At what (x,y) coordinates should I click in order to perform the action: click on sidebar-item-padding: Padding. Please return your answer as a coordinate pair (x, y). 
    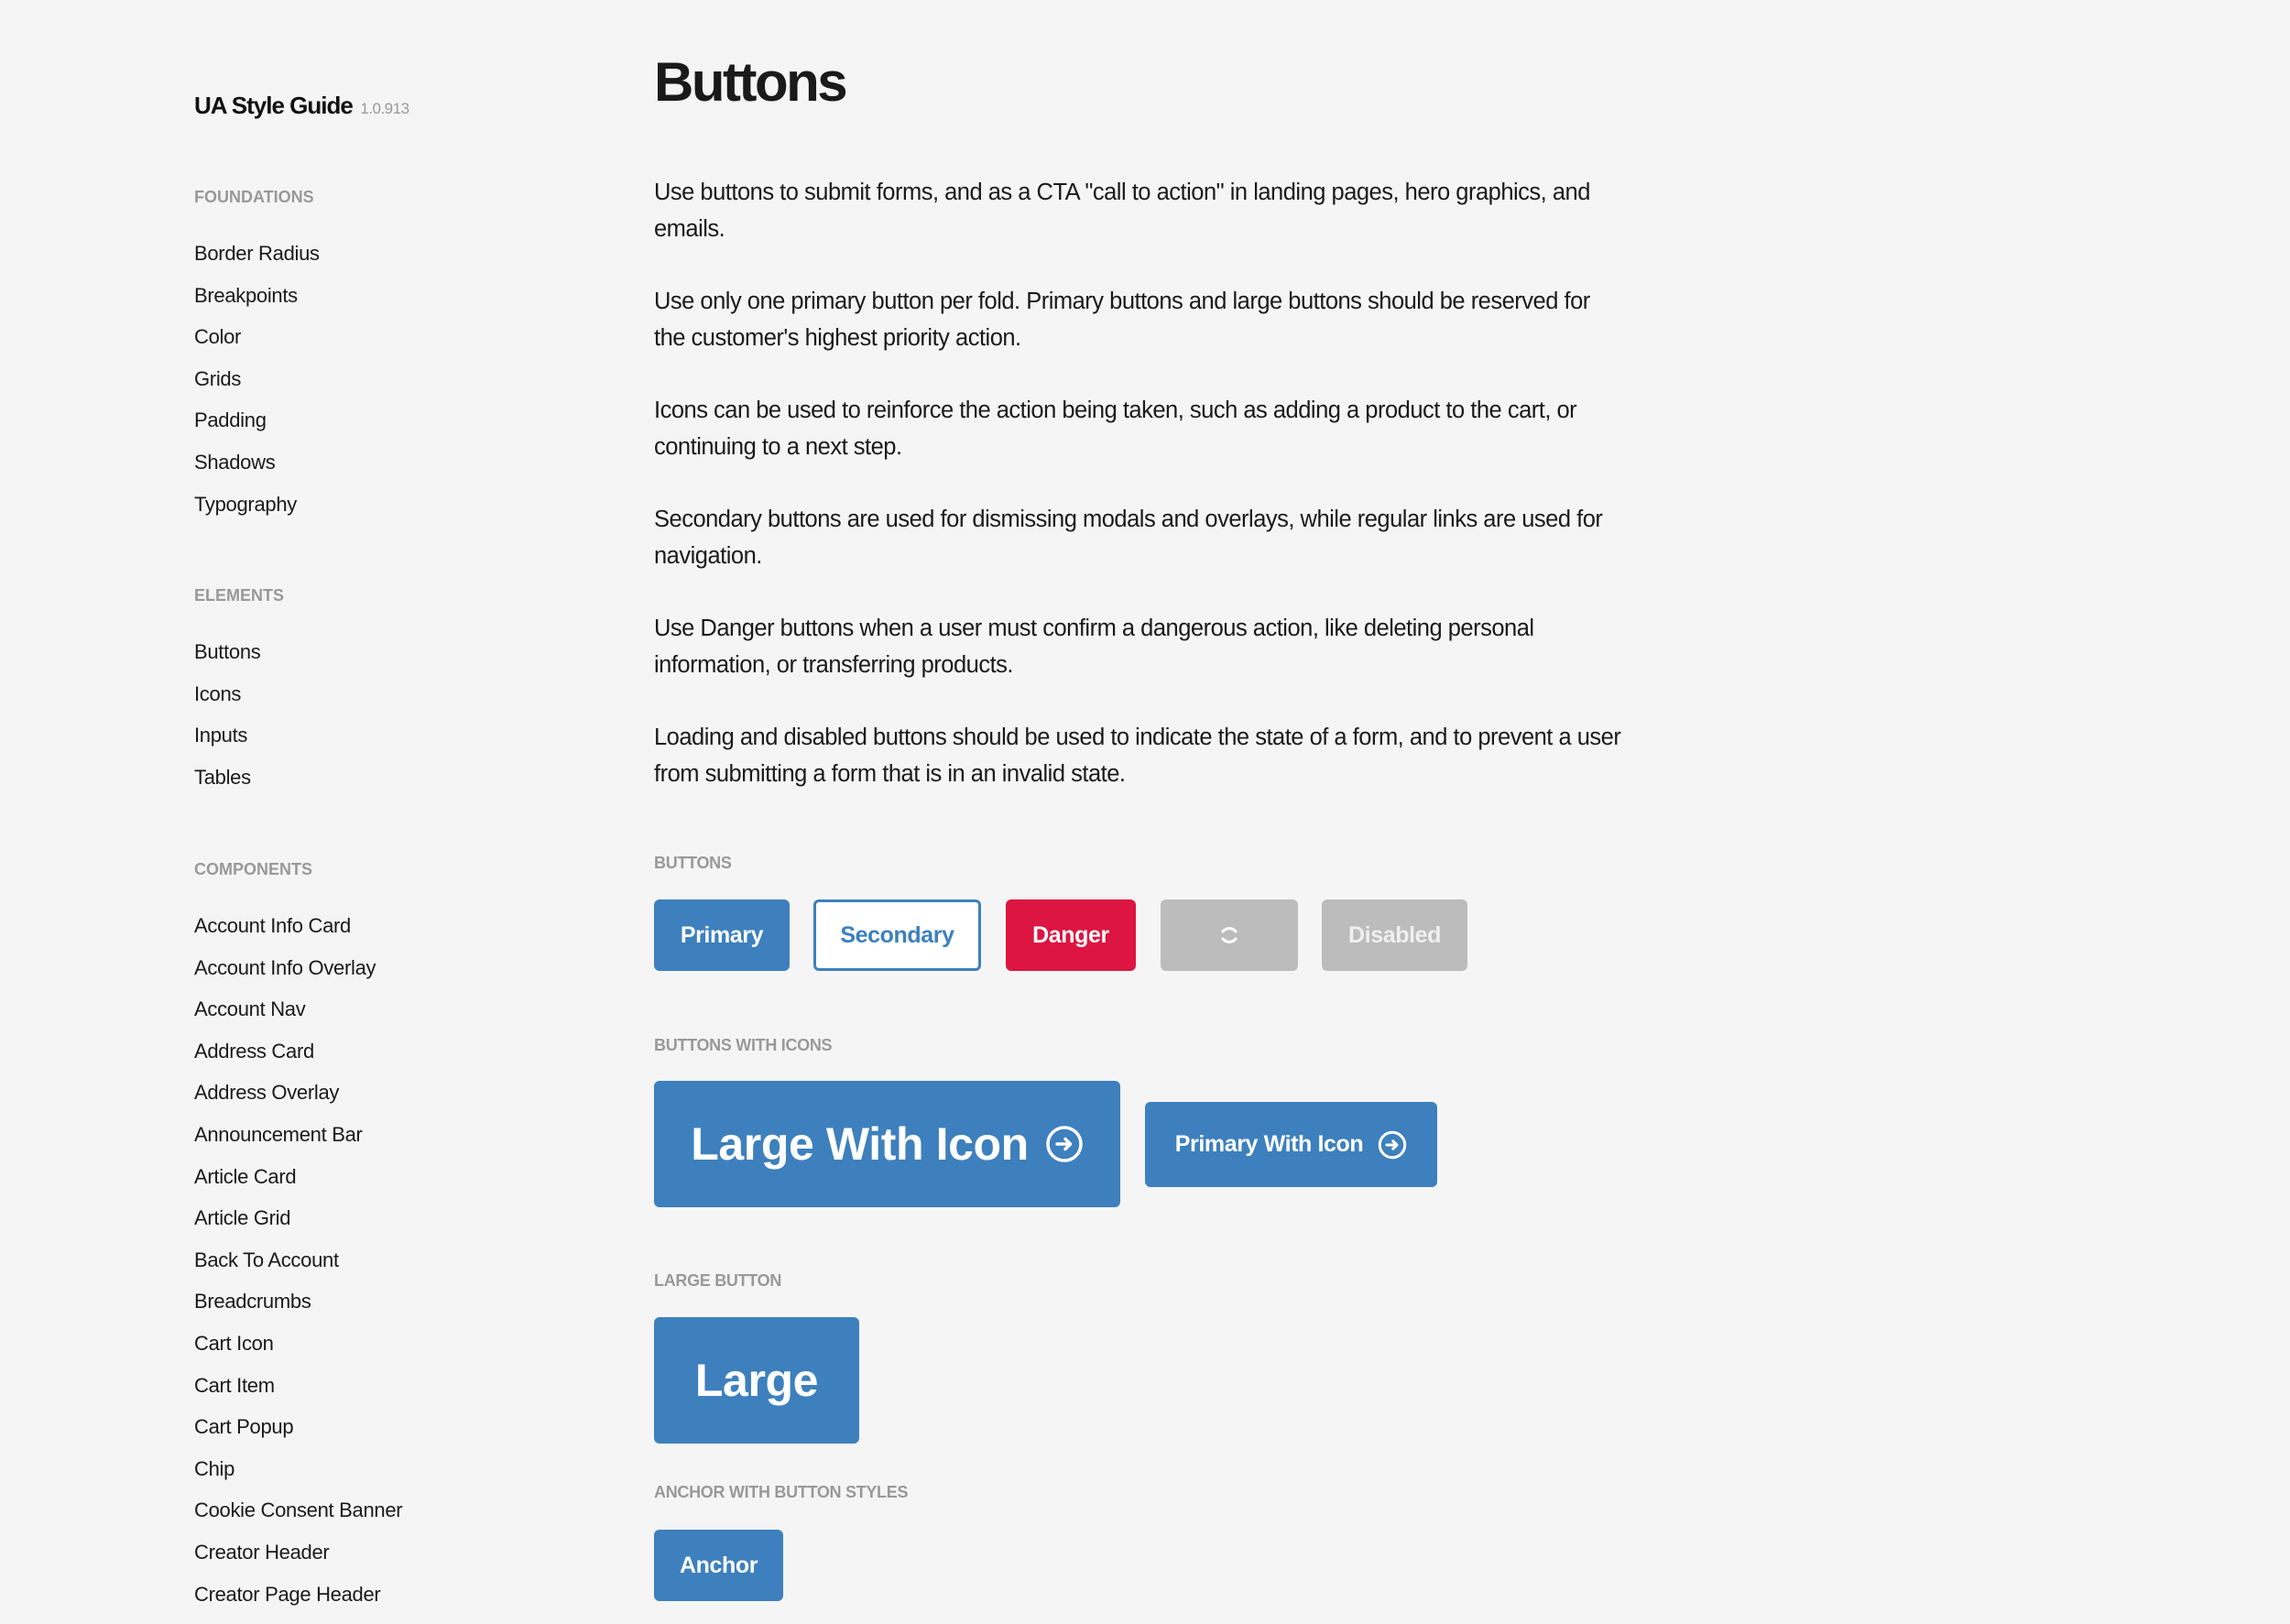
    Looking at the image, I should click on (257, 430).